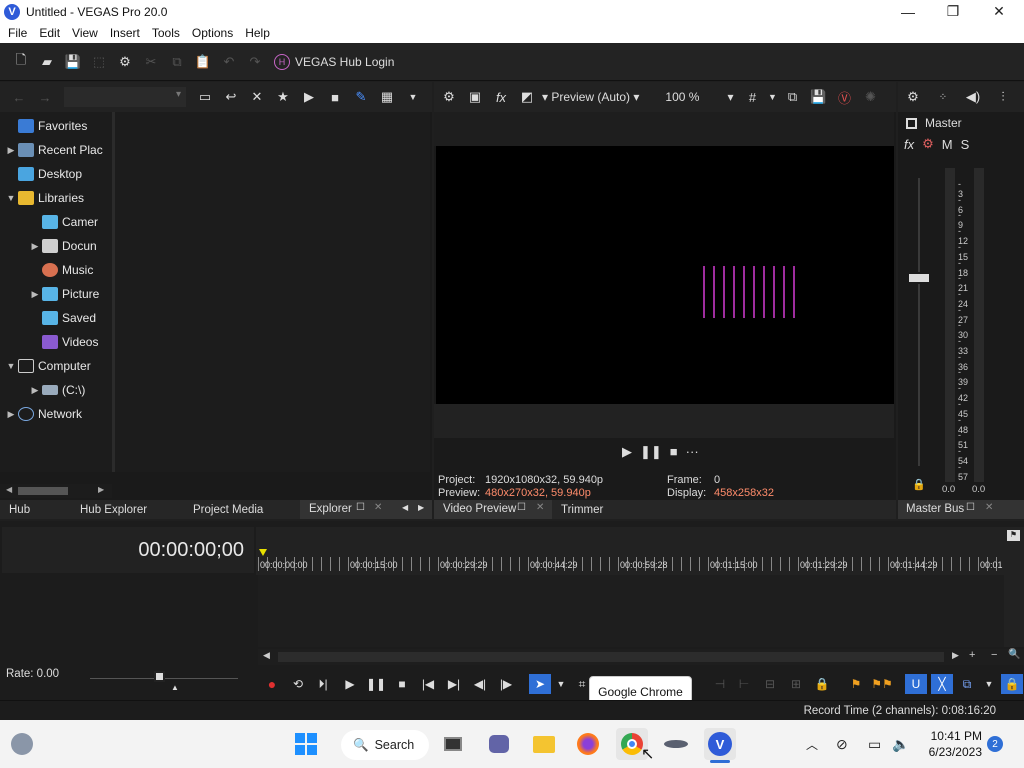  What do you see at coordinates (540, 507) in the screenshot?
I see `tab-video-preview-close-icon: ✕` at bounding box center [540, 507].